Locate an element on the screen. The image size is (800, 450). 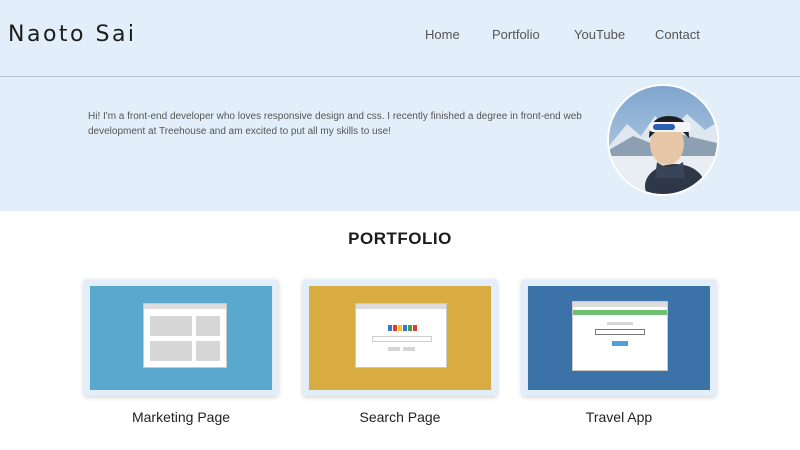
nav-portfolio: Portfolio is located at coordinates (516, 34).